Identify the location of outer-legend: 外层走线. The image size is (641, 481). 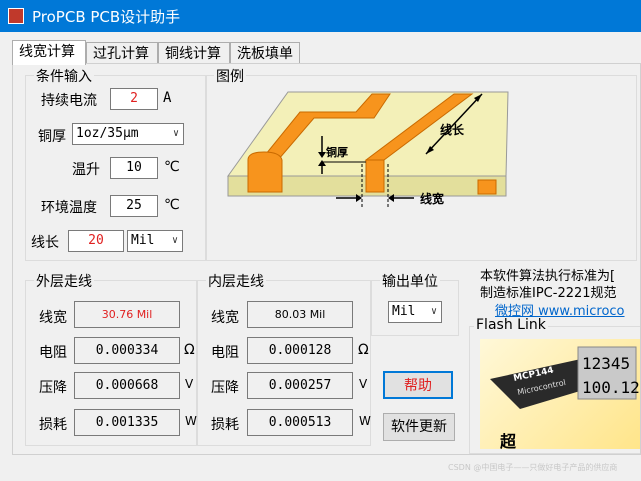
(64, 281).